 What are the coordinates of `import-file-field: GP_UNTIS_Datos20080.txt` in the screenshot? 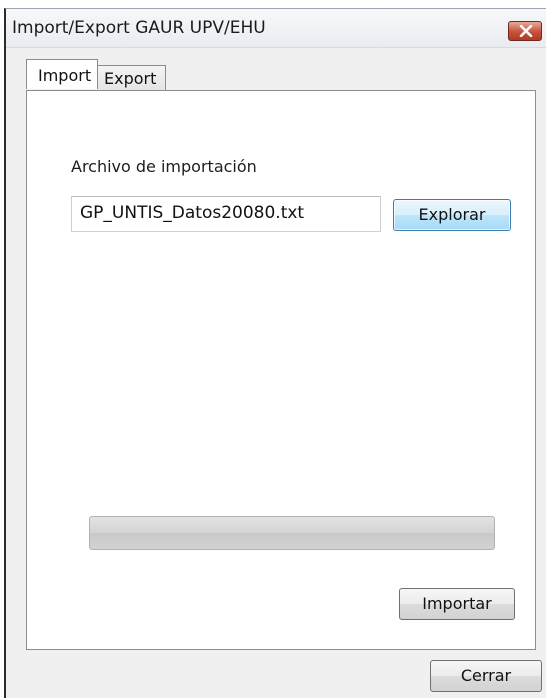 It's located at (226, 214).